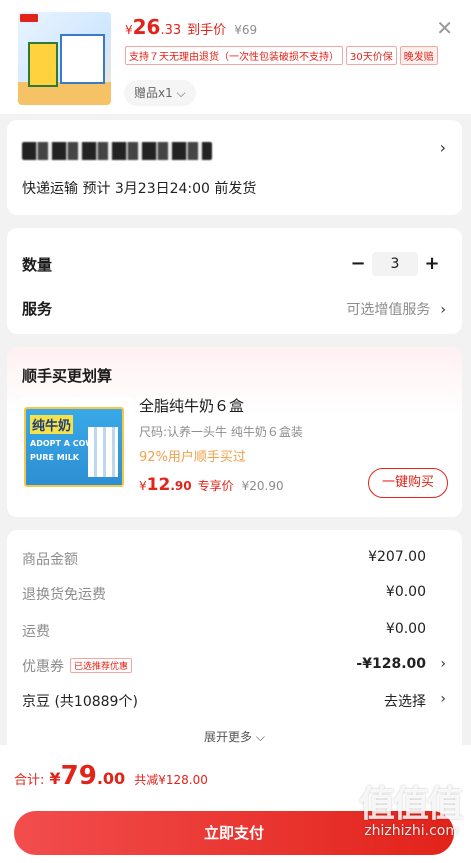 This screenshot has width=471, height=863. I want to click on upsell-price-label: 专享价, so click(215, 486).